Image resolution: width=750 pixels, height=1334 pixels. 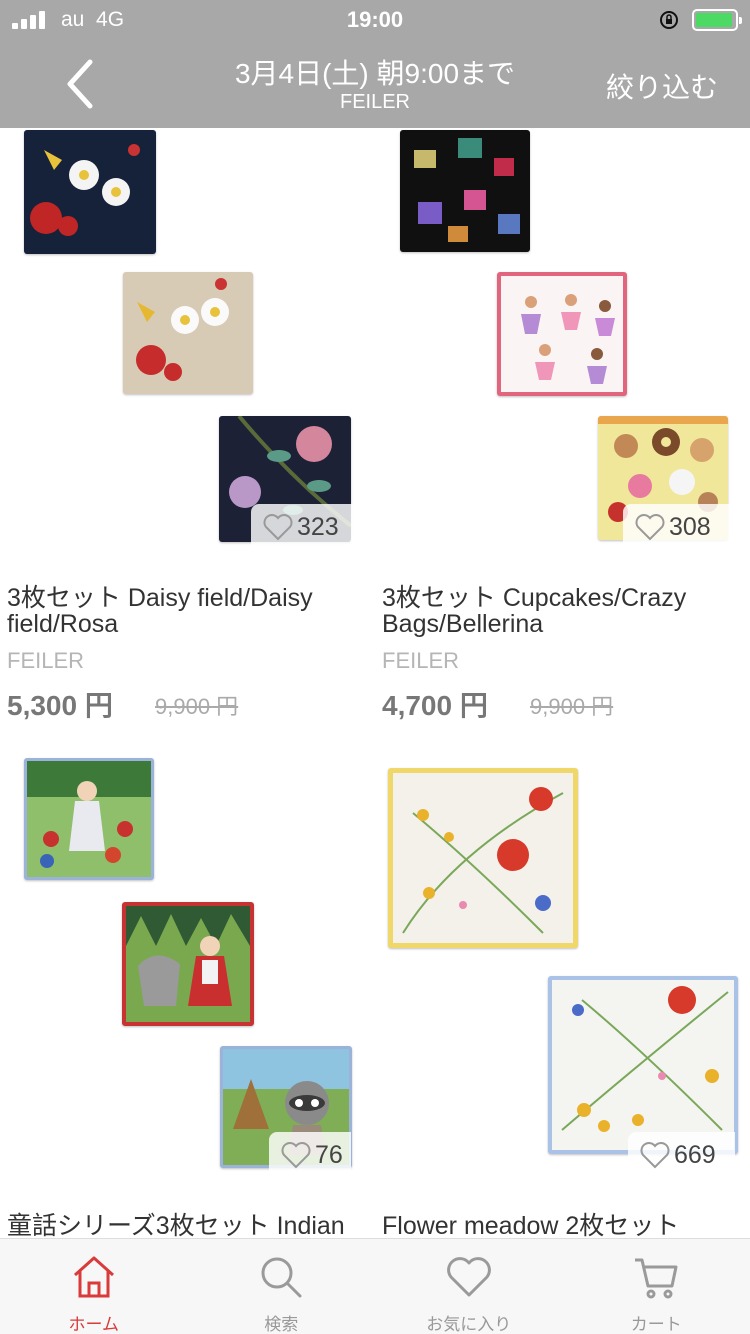 What do you see at coordinates (281, 1324) in the screenshot?
I see `tab-label: 検索` at bounding box center [281, 1324].